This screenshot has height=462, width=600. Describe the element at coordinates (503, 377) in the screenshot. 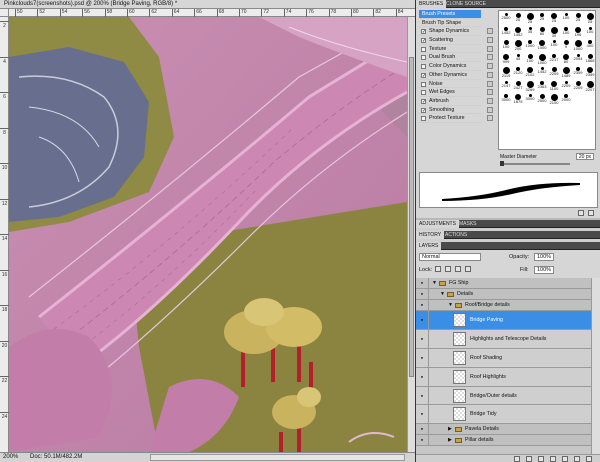

I see `layer-row: ● Roof Highlights` at that location.